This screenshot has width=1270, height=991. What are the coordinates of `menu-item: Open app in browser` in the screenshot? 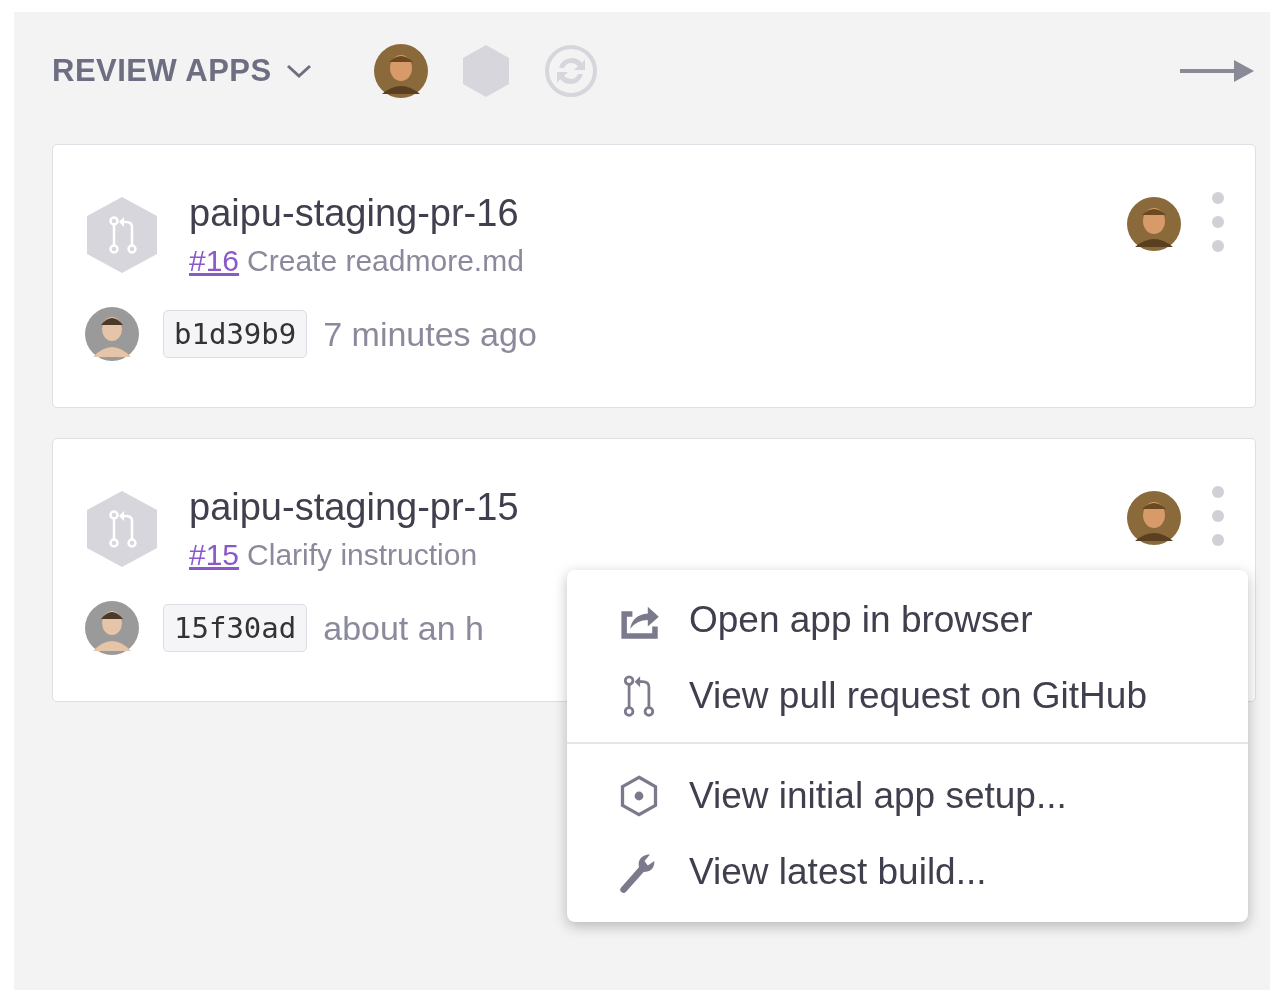 It's located at (907, 620).